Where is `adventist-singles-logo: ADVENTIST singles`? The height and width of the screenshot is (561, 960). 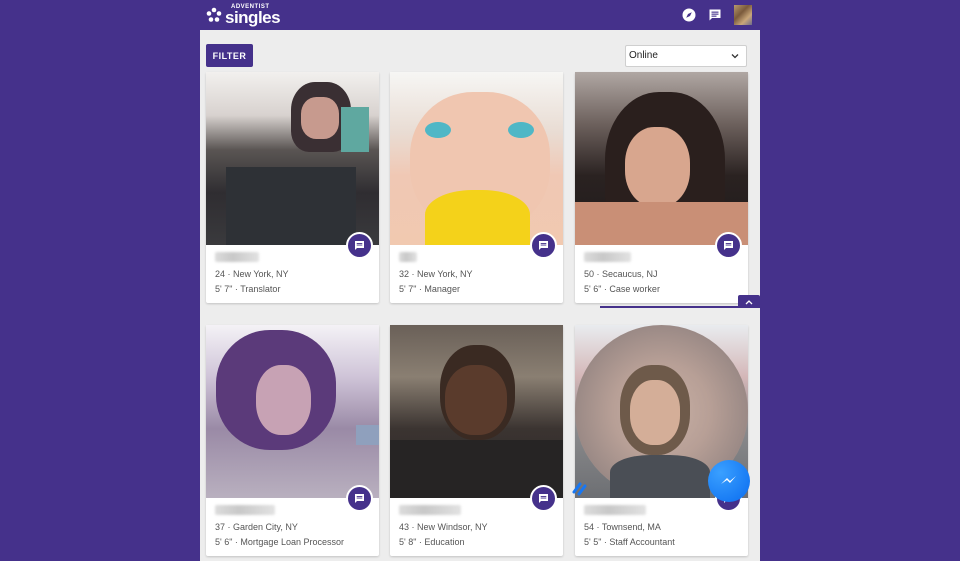 adventist-singles-logo: ADVENTIST singles is located at coordinates (243, 15).